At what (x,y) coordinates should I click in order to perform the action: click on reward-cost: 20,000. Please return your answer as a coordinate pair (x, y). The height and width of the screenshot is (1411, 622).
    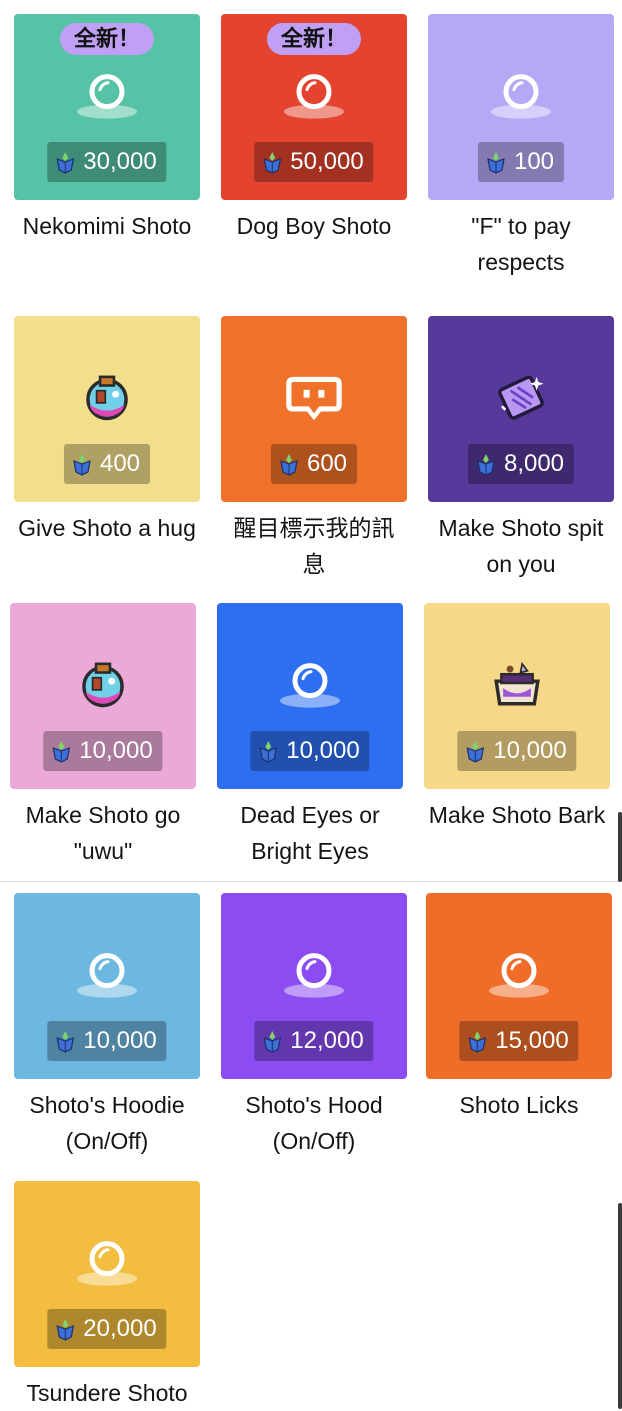
    Looking at the image, I should click on (107, 1329).